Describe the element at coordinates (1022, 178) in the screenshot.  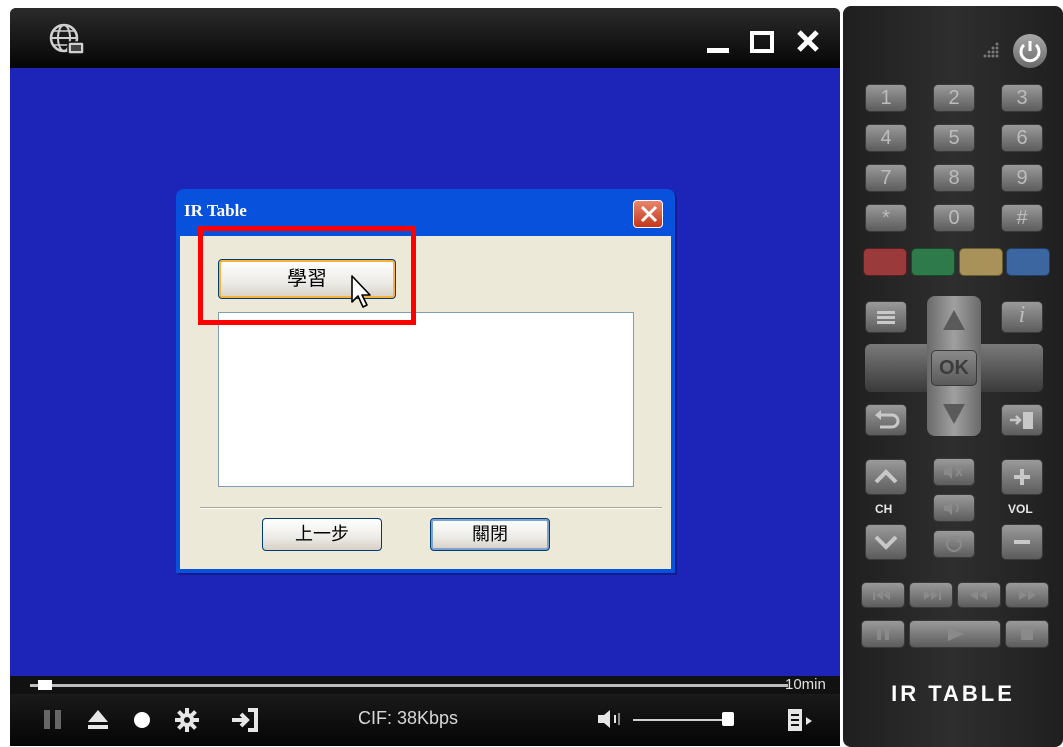
I see `remote-key-9: 9` at that location.